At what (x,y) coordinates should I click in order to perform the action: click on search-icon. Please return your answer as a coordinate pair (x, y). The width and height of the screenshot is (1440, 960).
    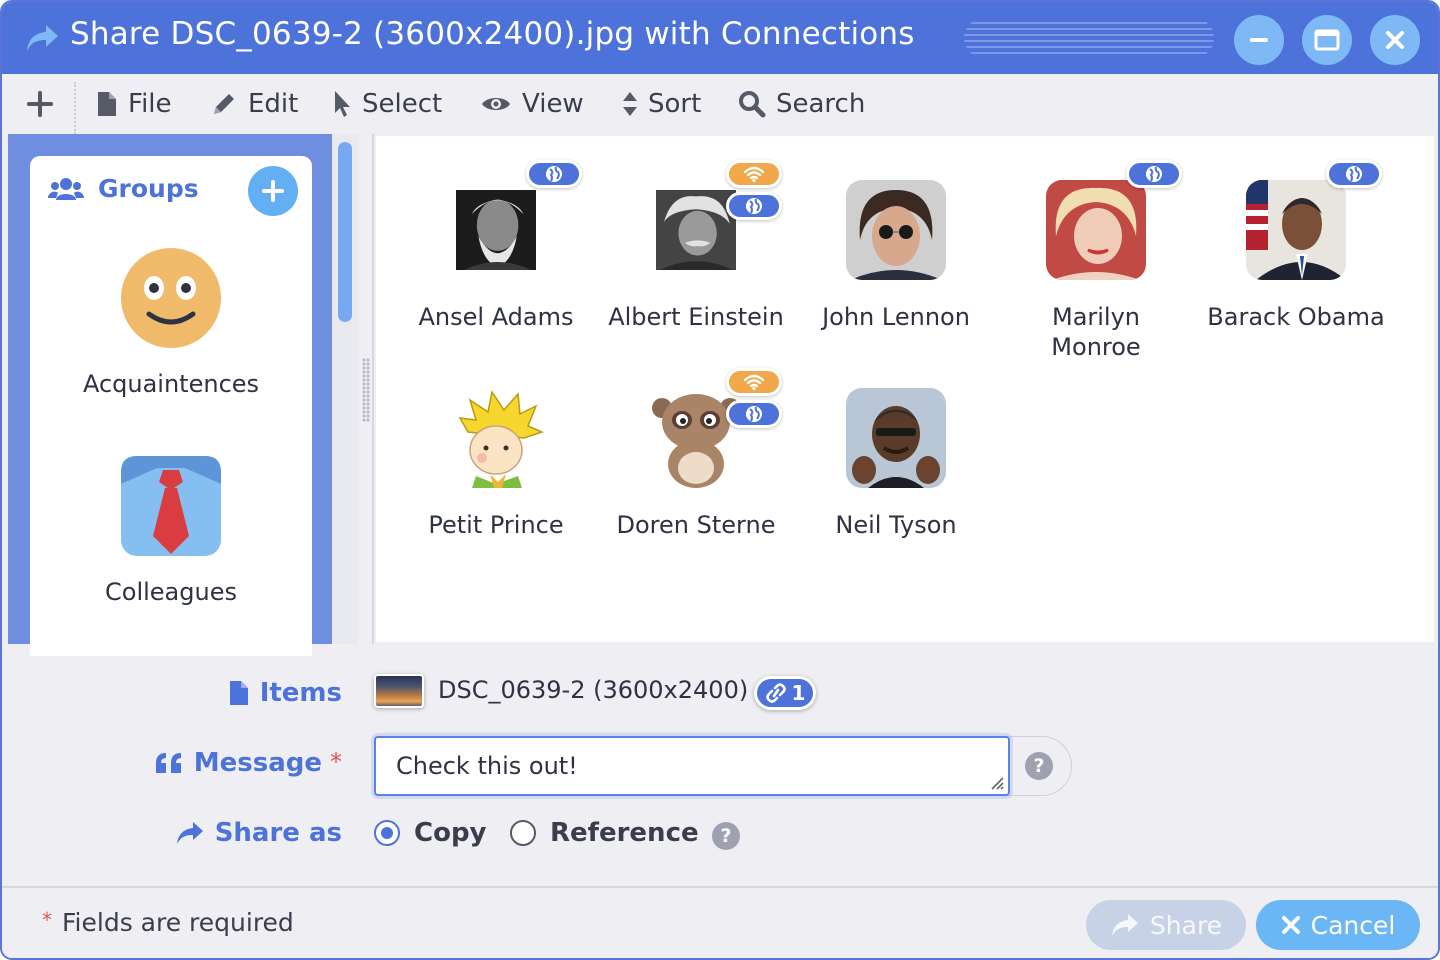
    Looking at the image, I should click on (752, 104).